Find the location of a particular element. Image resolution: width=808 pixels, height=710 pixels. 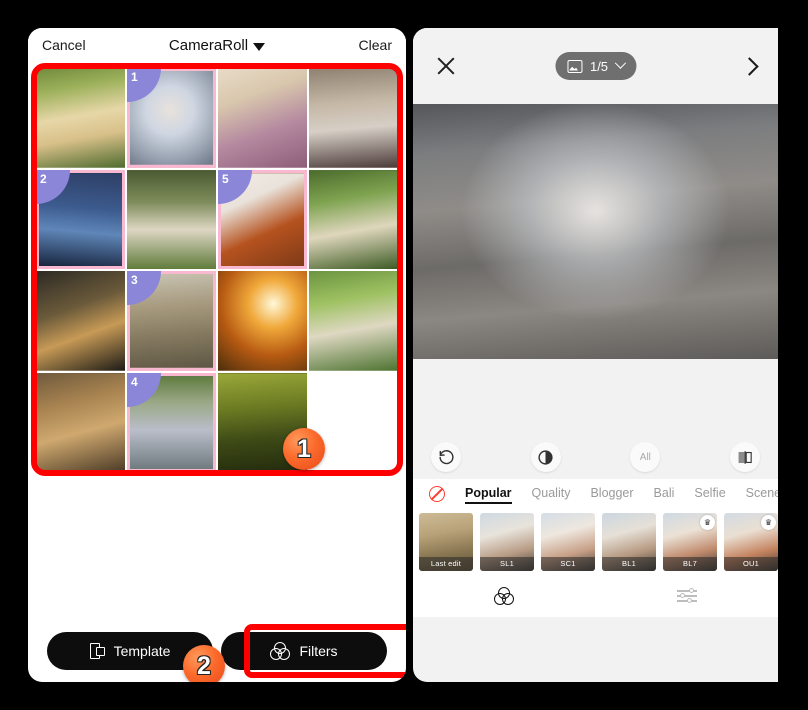

photo-cell-selected: 3 is located at coordinates (171, 321).